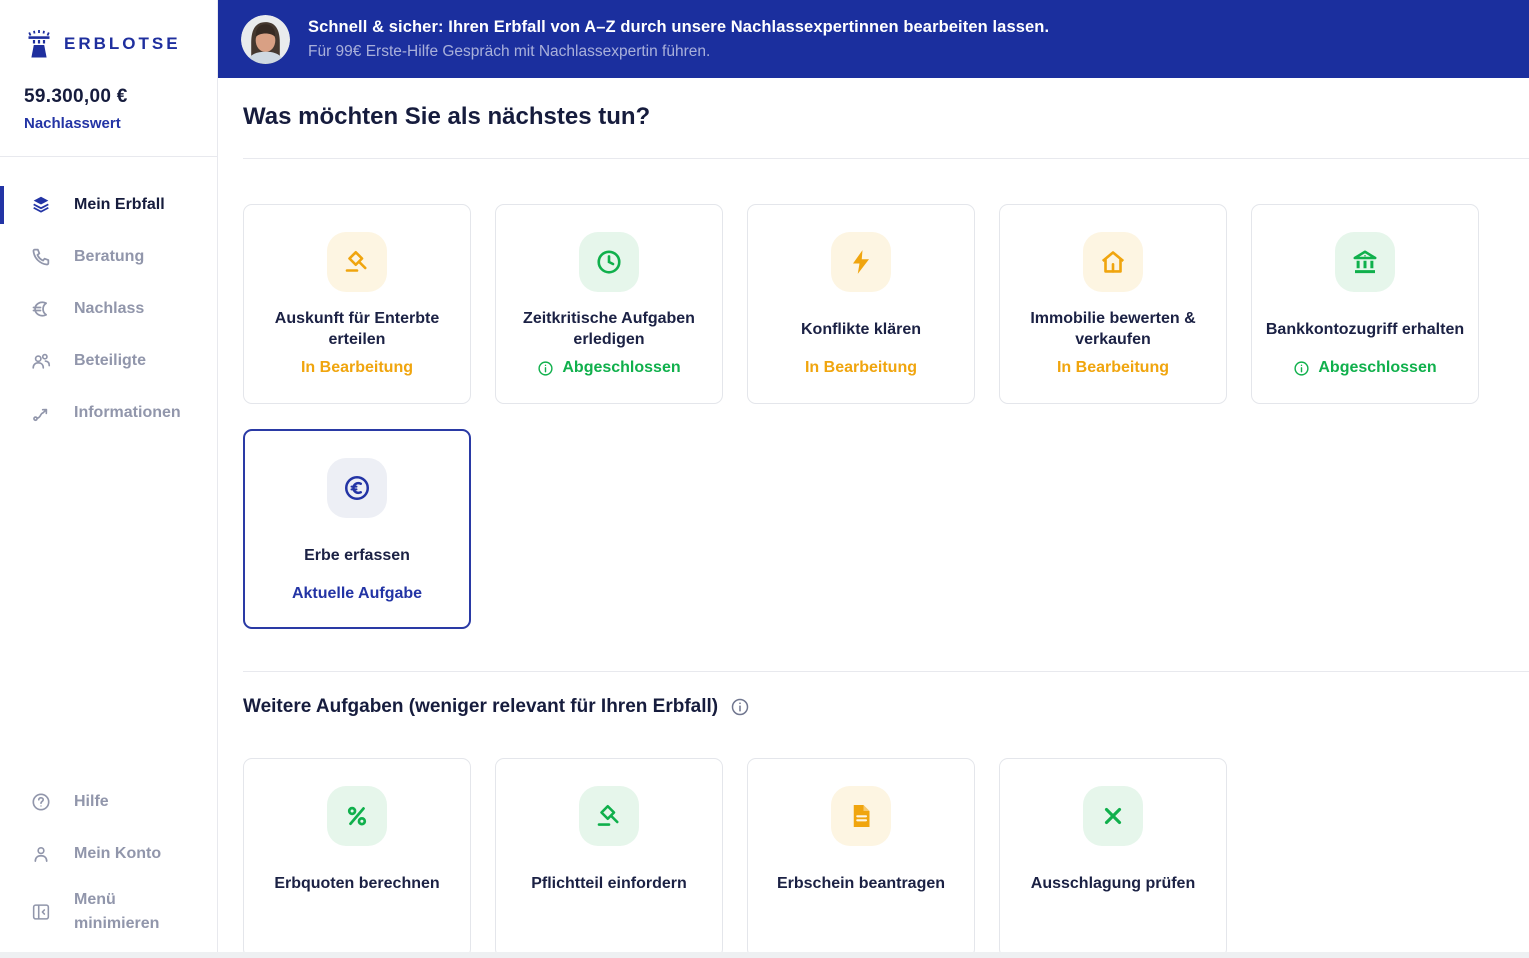  Describe the element at coordinates (1365, 329) in the screenshot. I see `task-title: Bankkontozugriff erhalten` at that location.